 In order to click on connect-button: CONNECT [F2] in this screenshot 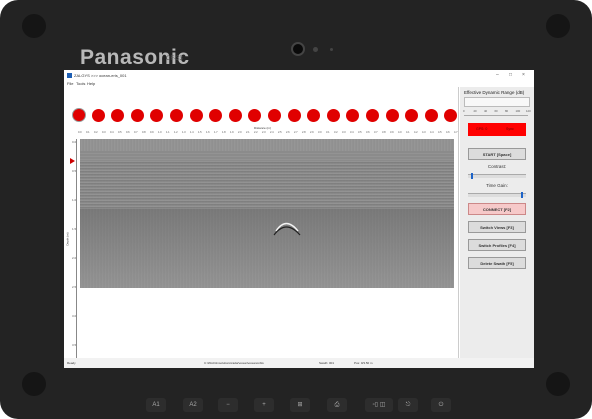, I will do `click(497, 209)`.